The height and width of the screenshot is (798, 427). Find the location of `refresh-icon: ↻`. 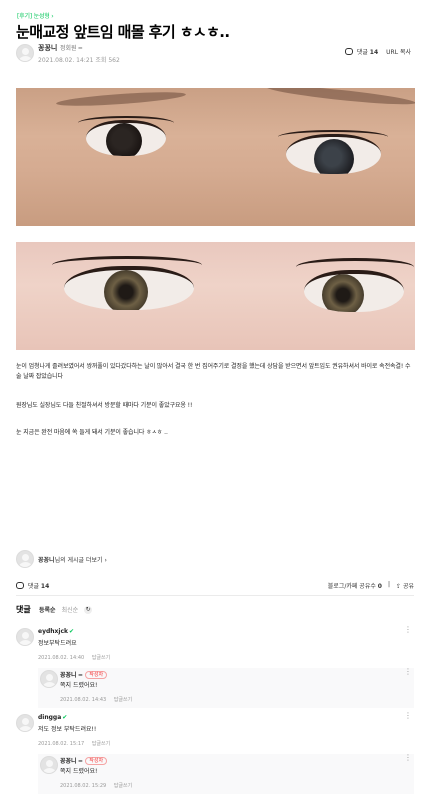

refresh-icon: ↻ is located at coordinates (88, 609).